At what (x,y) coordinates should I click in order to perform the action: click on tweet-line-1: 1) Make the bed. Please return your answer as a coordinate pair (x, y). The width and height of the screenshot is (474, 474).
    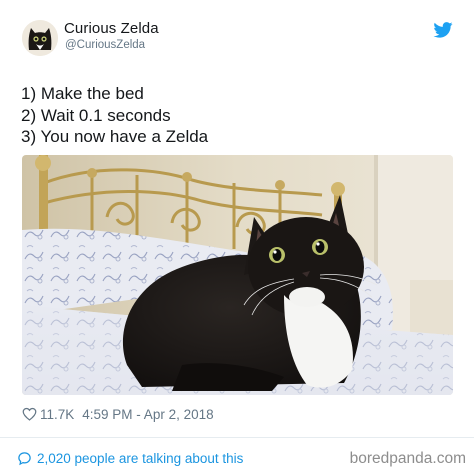
    Looking at the image, I should click on (82, 93).